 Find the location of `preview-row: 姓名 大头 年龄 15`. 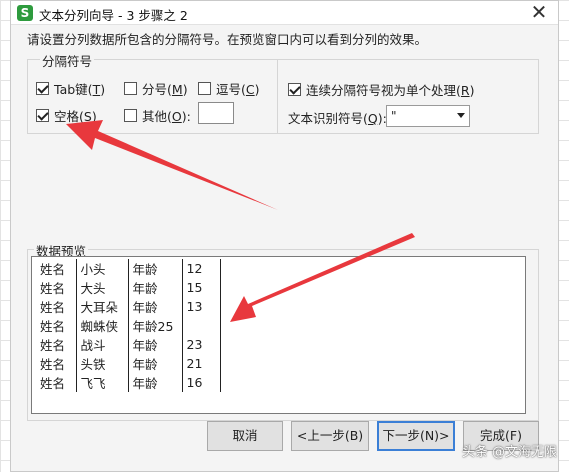

preview-row: 姓名 大头 年龄 15 is located at coordinates (128, 287).